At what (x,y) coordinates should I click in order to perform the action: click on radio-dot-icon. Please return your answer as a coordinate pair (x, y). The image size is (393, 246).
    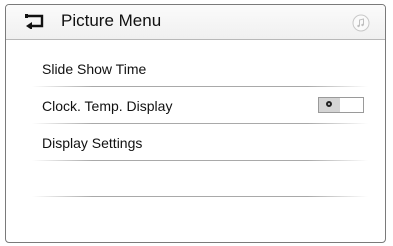
    Looking at the image, I should click on (329, 104).